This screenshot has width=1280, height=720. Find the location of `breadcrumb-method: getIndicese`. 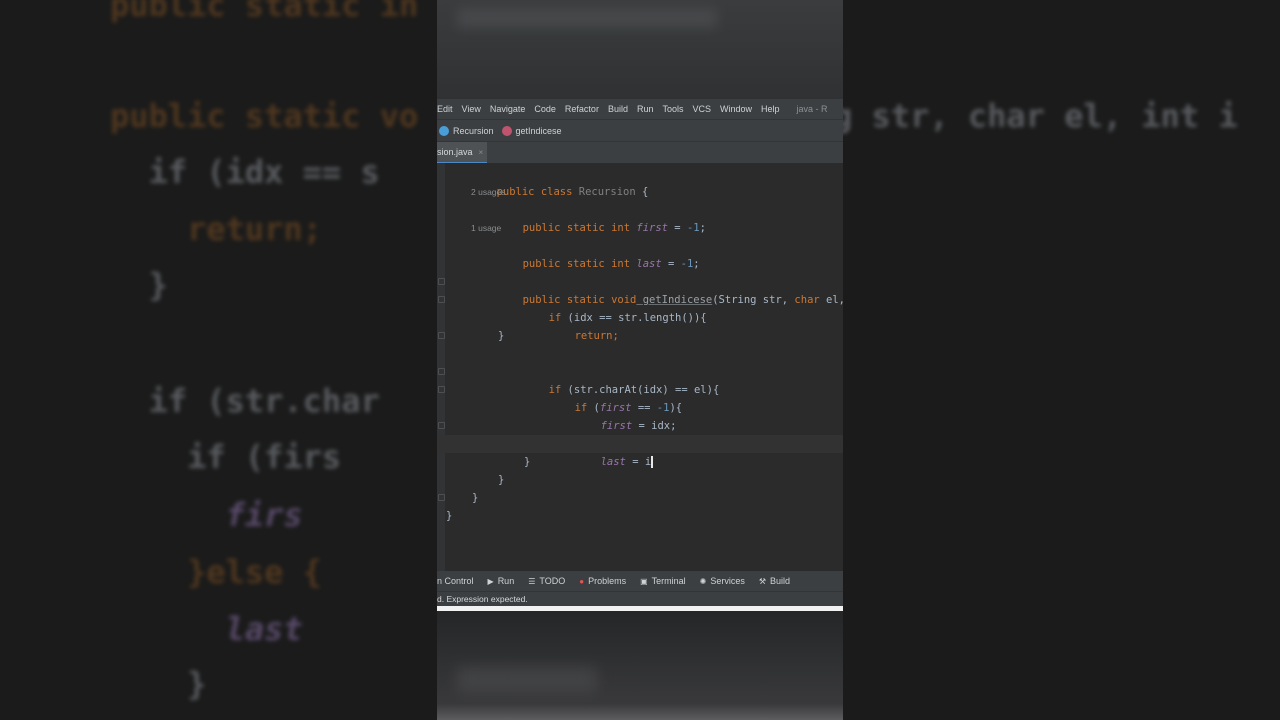

breadcrumb-method: getIndicese is located at coordinates (539, 131).